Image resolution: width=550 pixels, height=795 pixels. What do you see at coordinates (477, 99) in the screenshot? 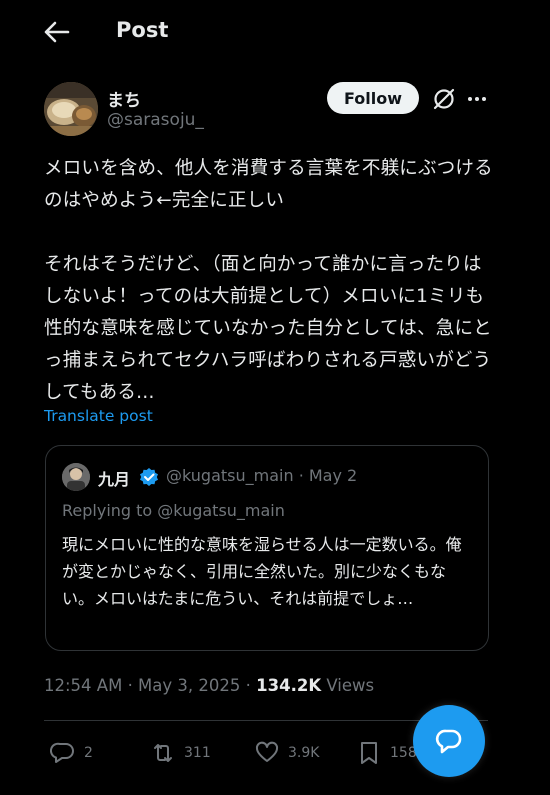
I see `more-icon` at bounding box center [477, 99].